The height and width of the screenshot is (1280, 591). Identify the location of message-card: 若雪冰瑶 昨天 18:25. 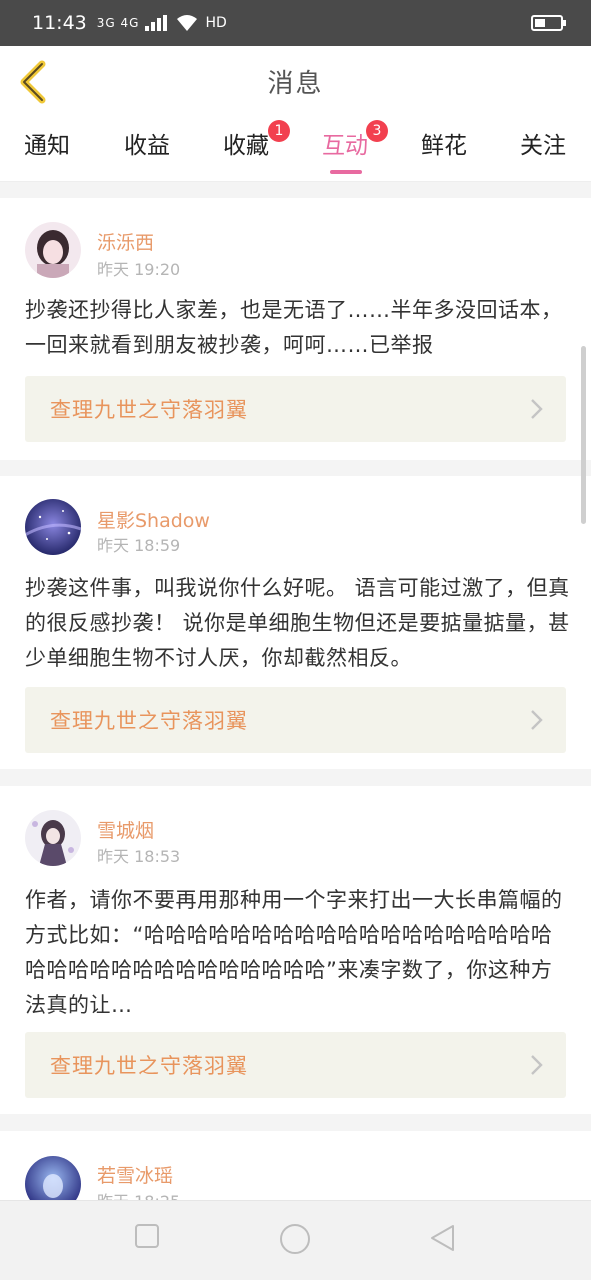
(295, 1165).